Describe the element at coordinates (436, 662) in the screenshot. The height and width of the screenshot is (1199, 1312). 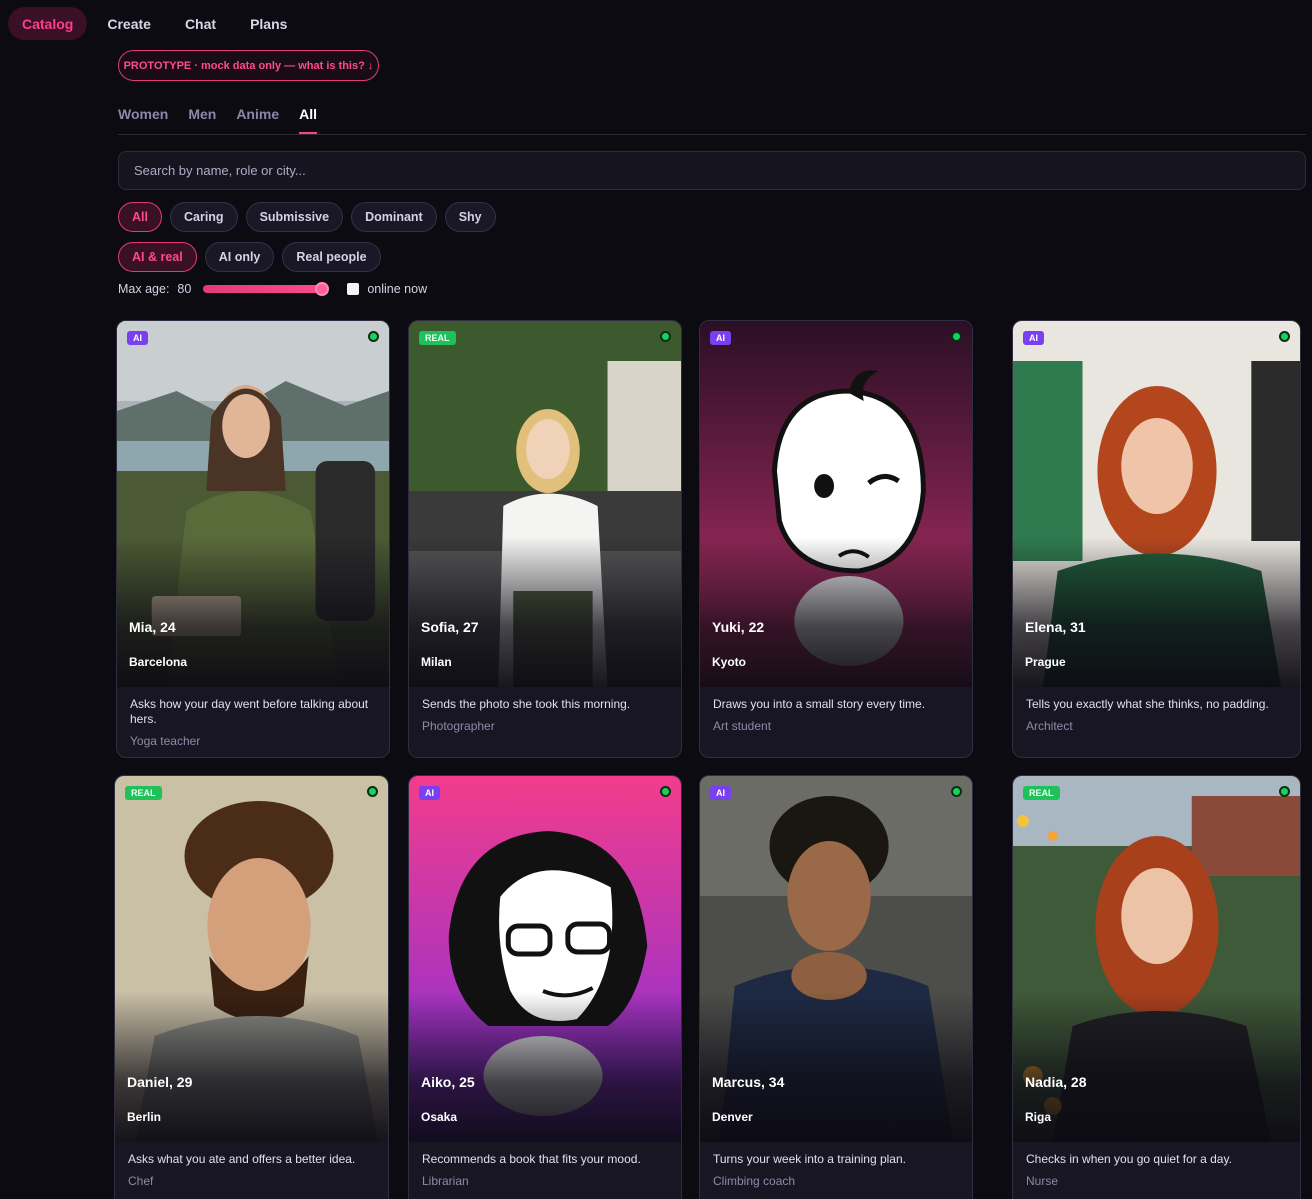
I see `profile-city: Milan` at that location.